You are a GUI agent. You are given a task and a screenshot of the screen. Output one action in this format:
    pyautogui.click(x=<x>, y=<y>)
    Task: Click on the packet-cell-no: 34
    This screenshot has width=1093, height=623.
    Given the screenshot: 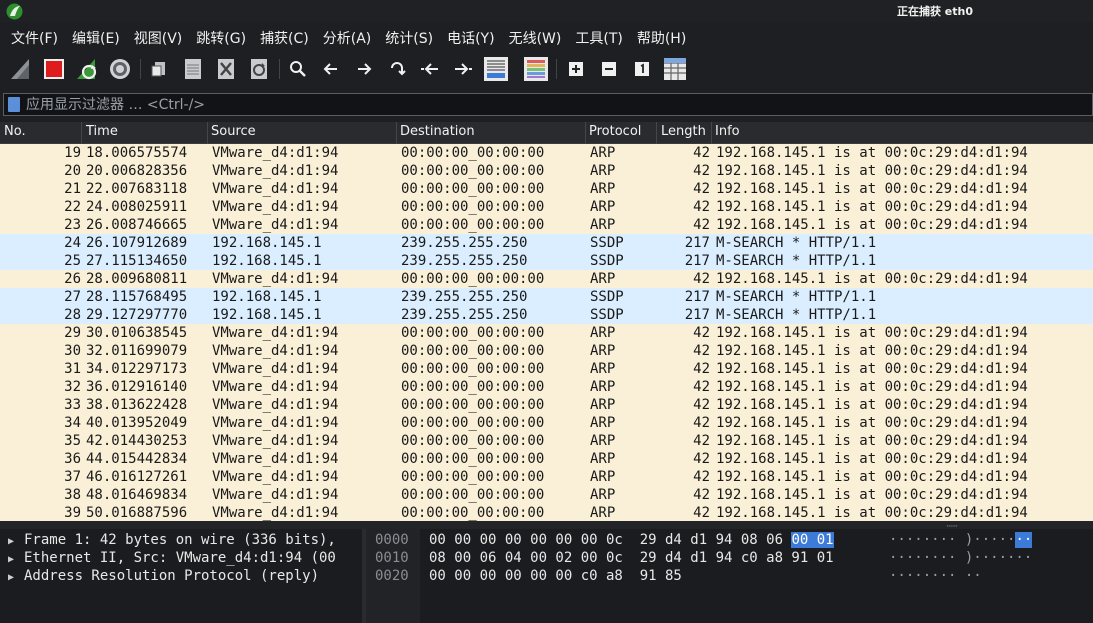 What is the action you would take?
    pyautogui.click(x=72, y=423)
    